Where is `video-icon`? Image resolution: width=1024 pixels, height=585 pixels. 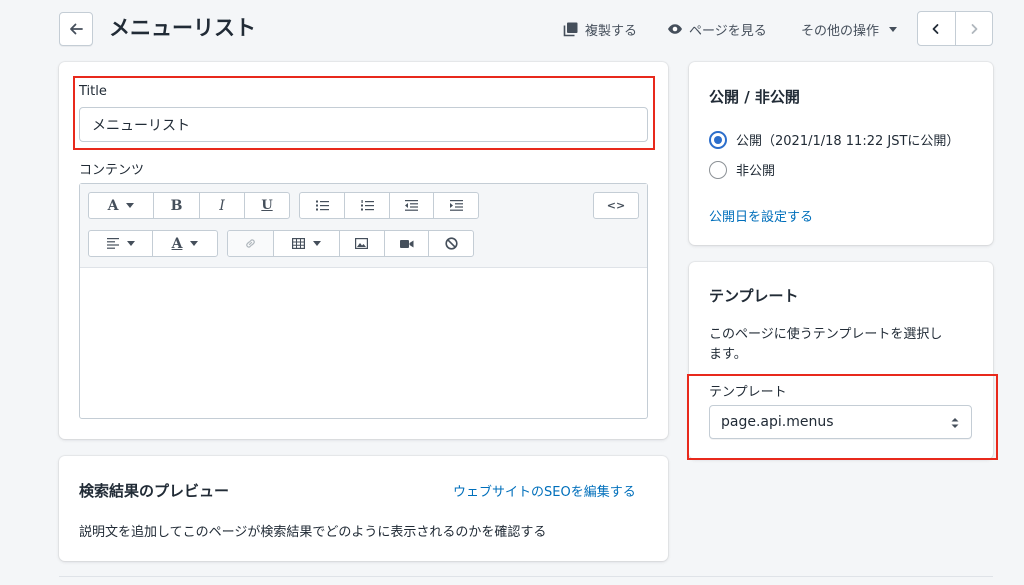
video-icon is located at coordinates (406, 243).